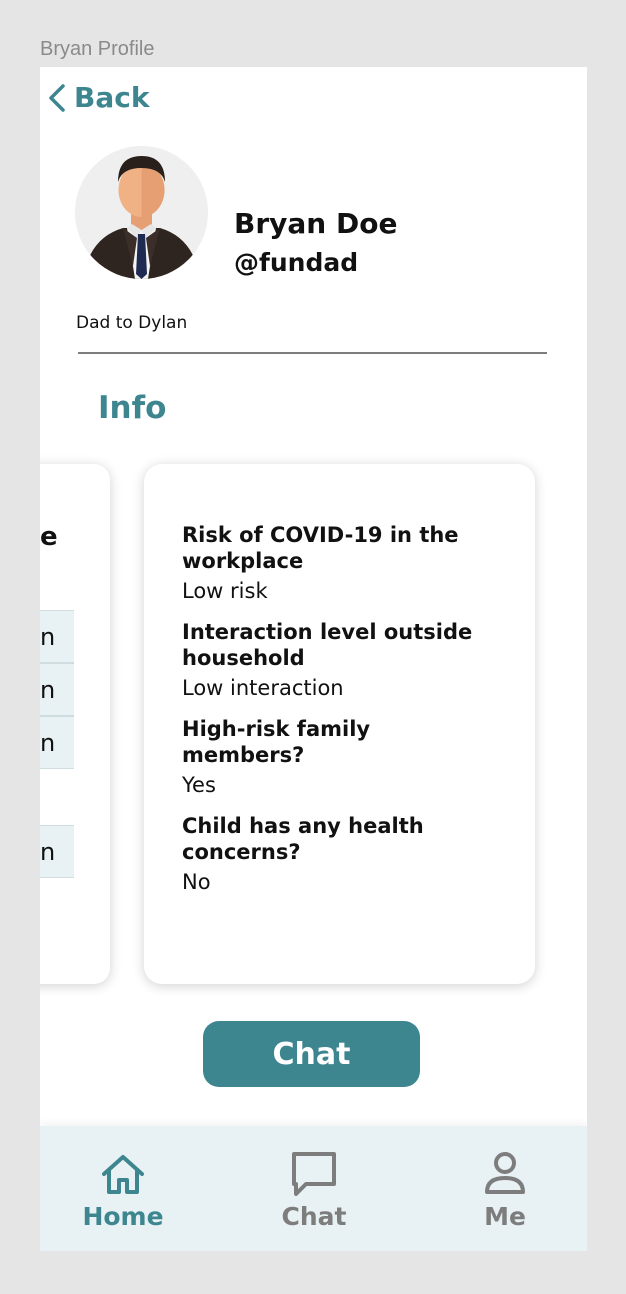  Describe the element at coordinates (263, 688) in the screenshot. I see `info-answer: Low interaction` at that location.